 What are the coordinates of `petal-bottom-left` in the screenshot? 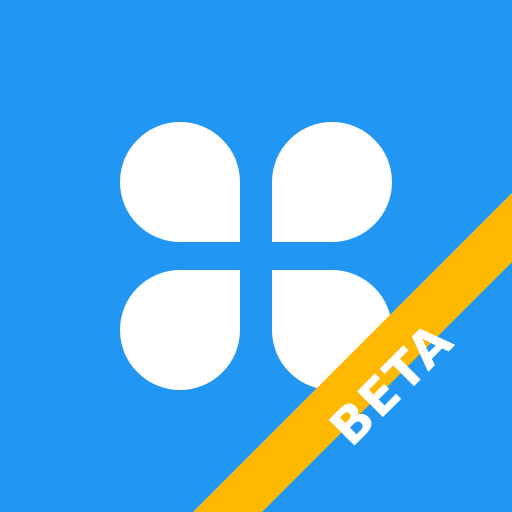 It's located at (180, 330).